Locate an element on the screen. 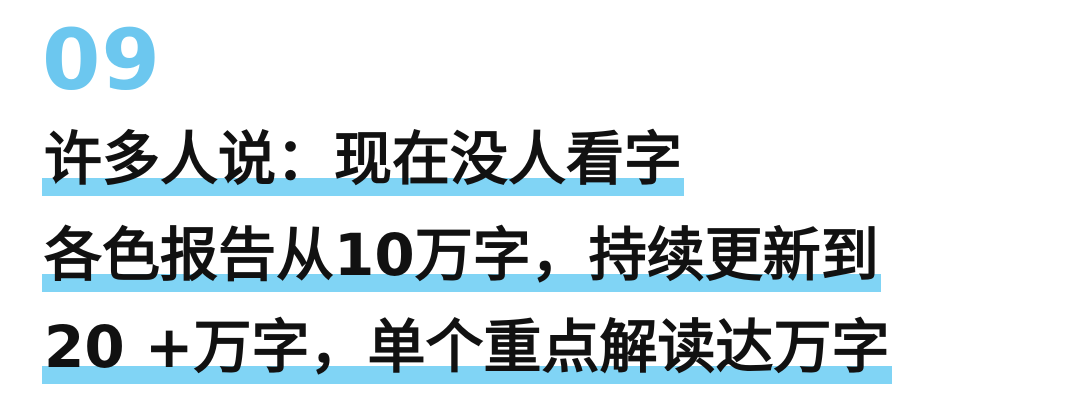 Image resolution: width=1080 pixels, height=410 pixels. highlighted-text: 各色报告从10万字，持续更新到 is located at coordinates (461, 256).